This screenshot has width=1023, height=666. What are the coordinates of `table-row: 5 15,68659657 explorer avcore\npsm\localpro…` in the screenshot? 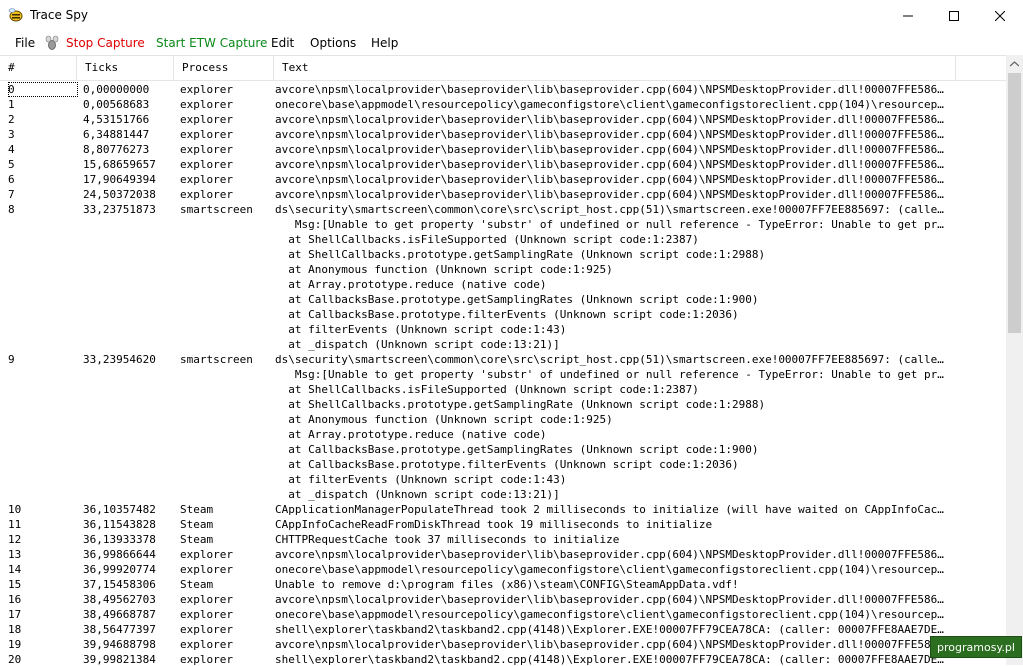 It's located at (503, 164).